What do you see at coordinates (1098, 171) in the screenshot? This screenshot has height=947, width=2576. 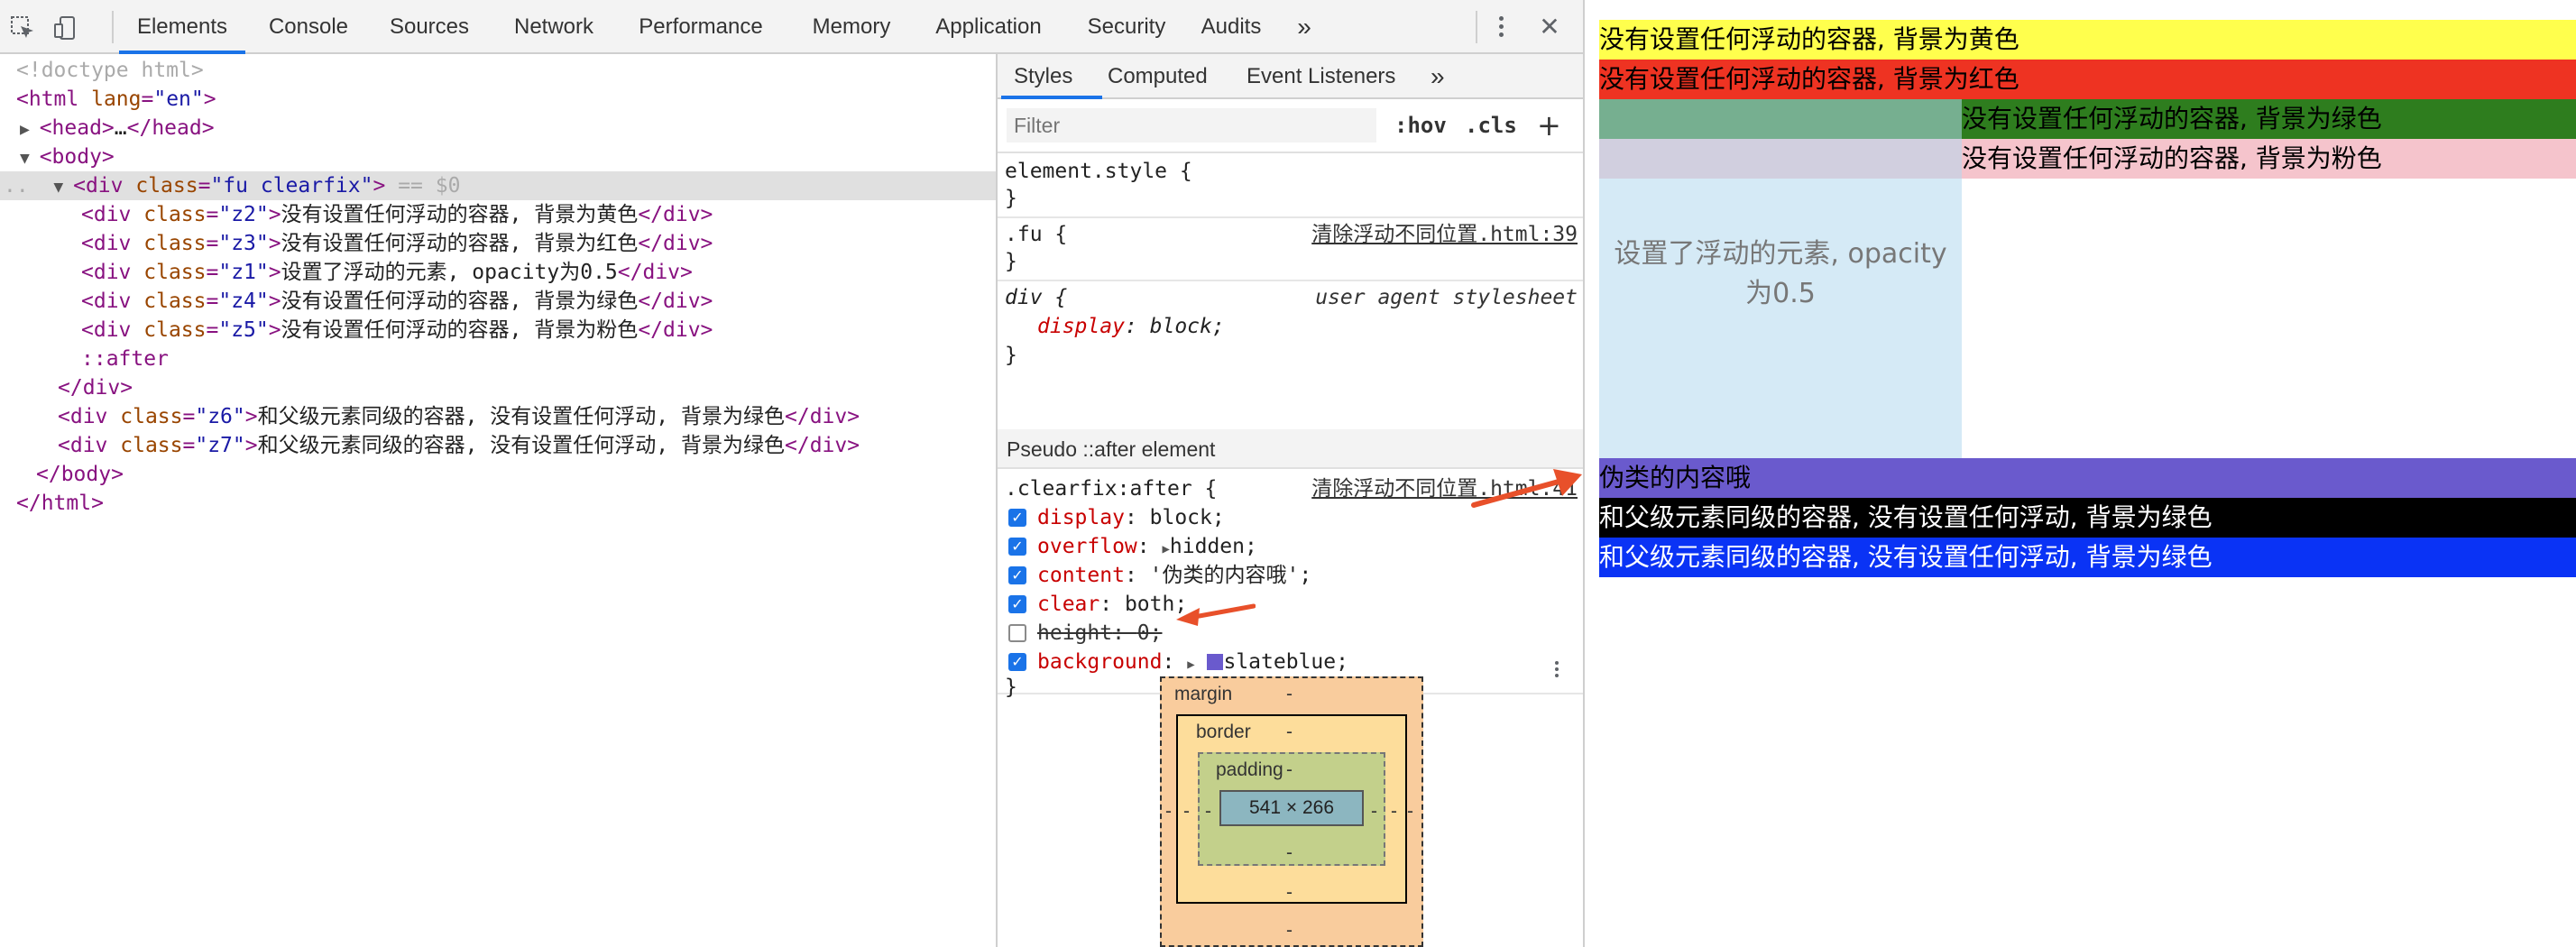 I see `rule-selector: element.style {` at bounding box center [1098, 171].